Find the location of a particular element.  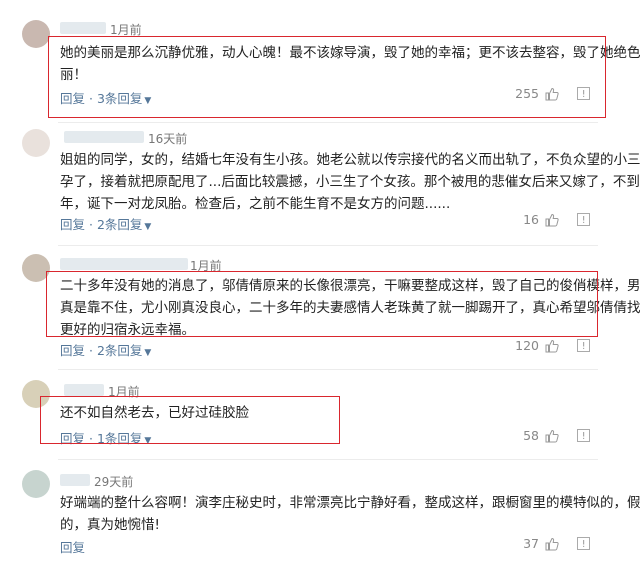

comment-line: 丽！ is located at coordinates (73, 75).